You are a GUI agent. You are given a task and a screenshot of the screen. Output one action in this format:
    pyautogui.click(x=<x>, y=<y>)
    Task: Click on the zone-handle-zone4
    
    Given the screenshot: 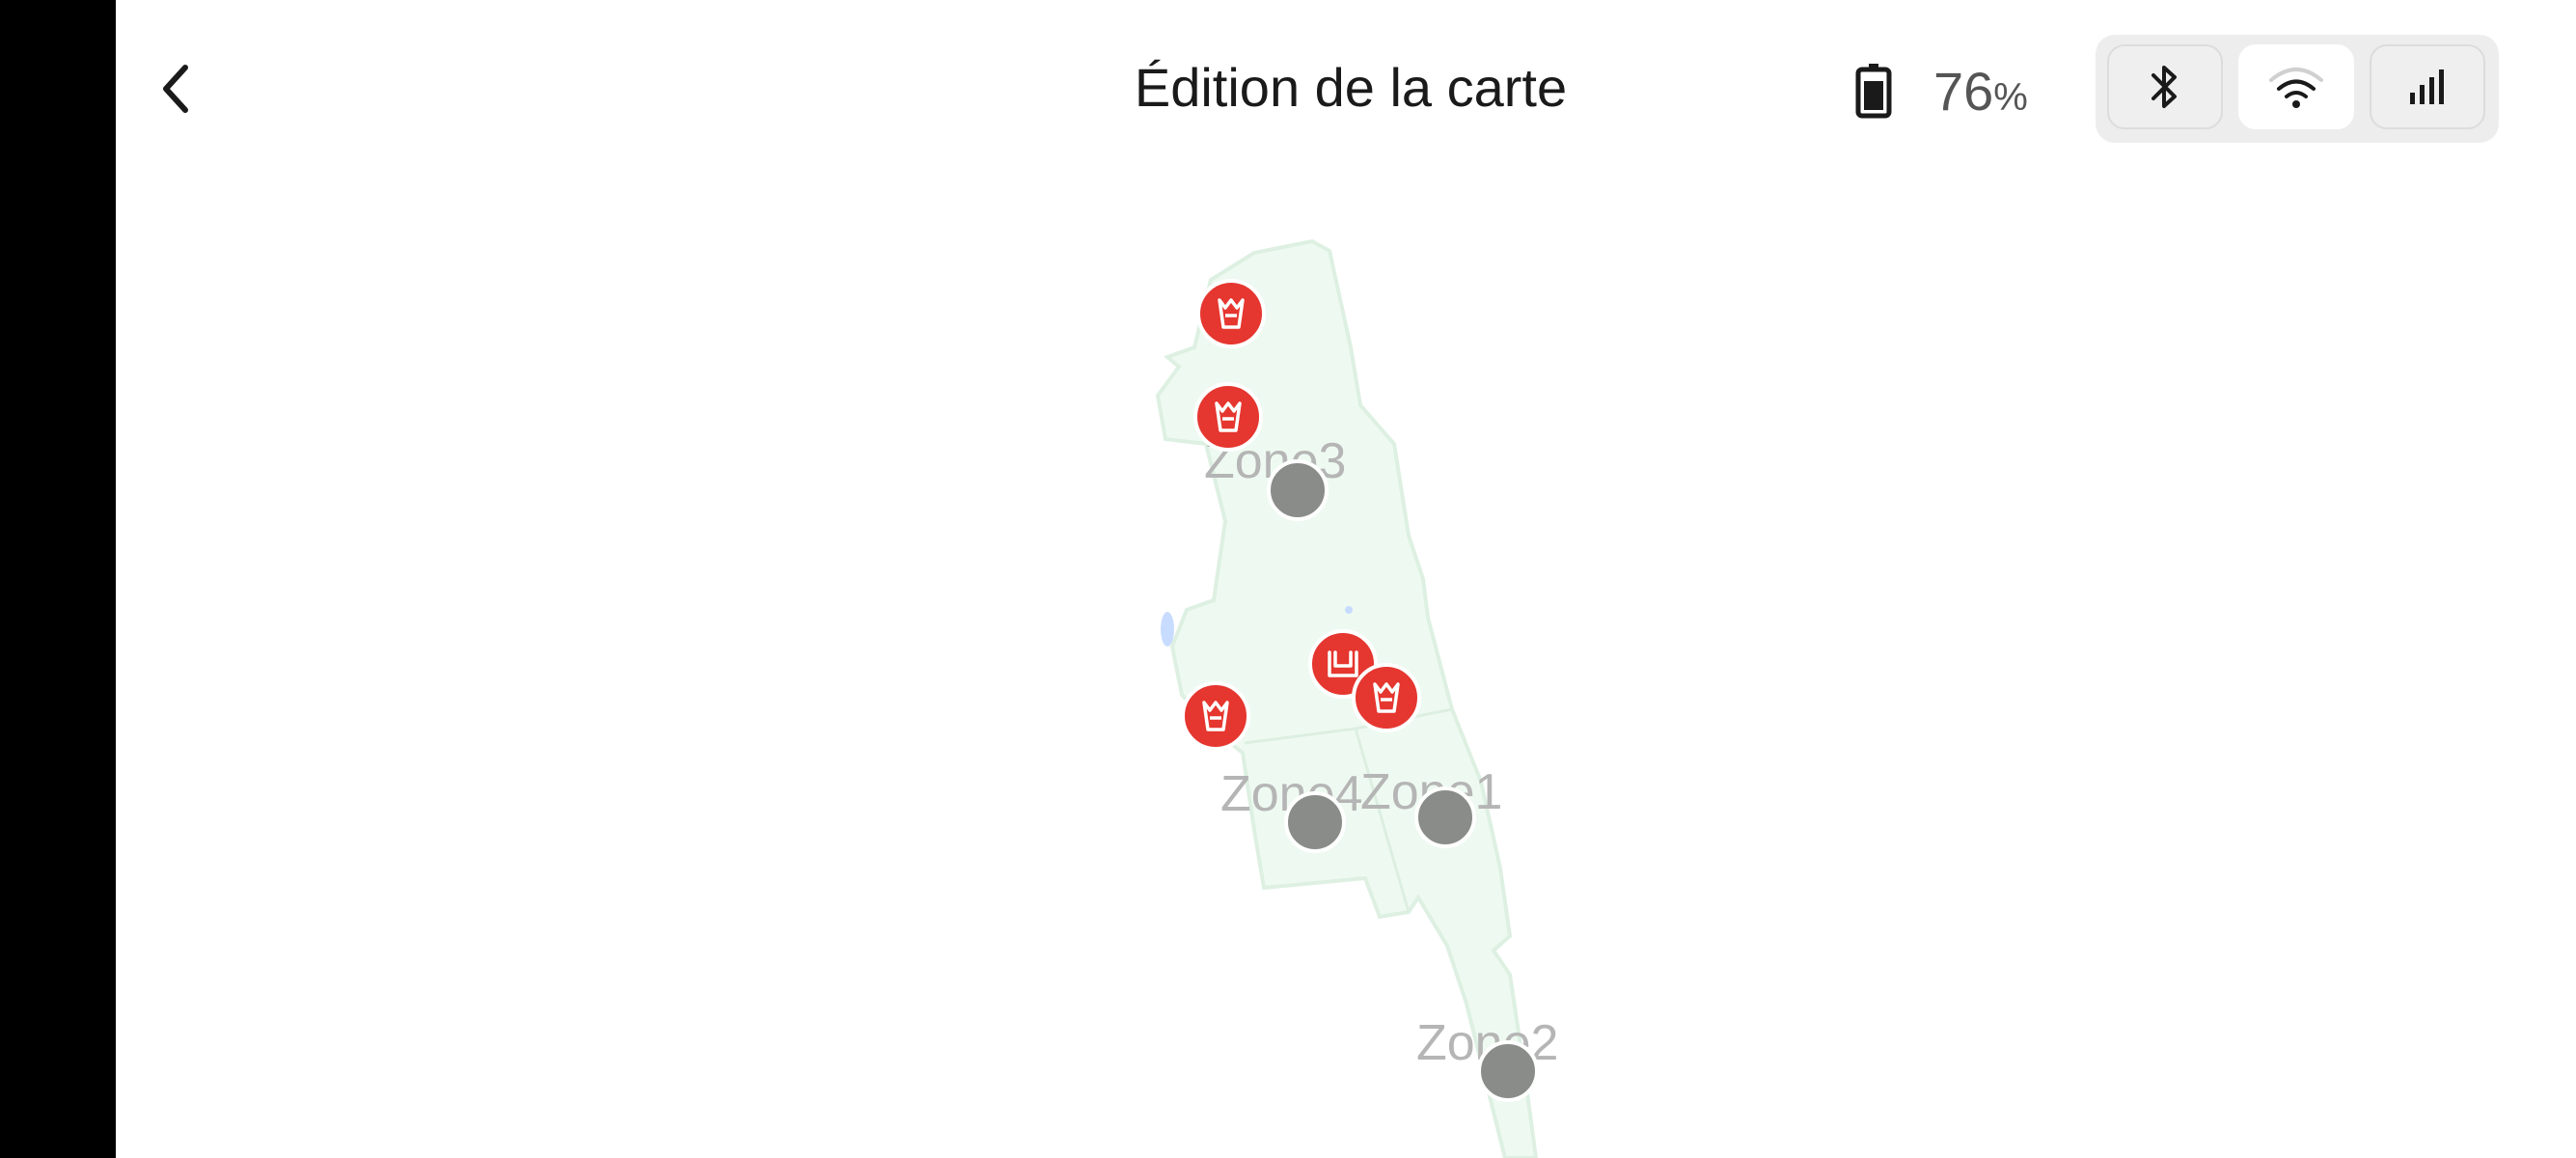 What is the action you would take?
    pyautogui.click(x=1315, y=822)
    